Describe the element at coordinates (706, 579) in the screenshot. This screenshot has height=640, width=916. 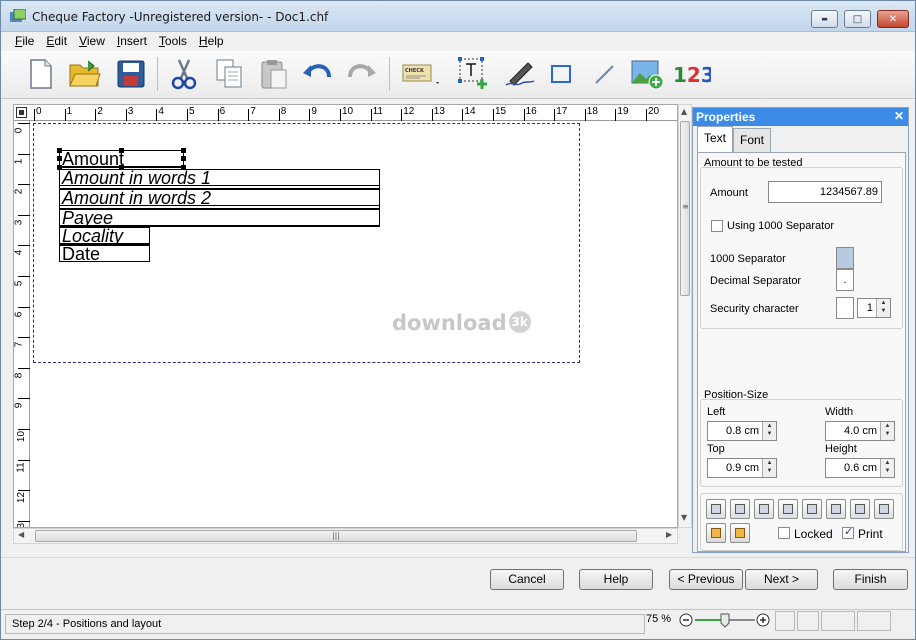
I see `previous-button: < Previous` at that location.